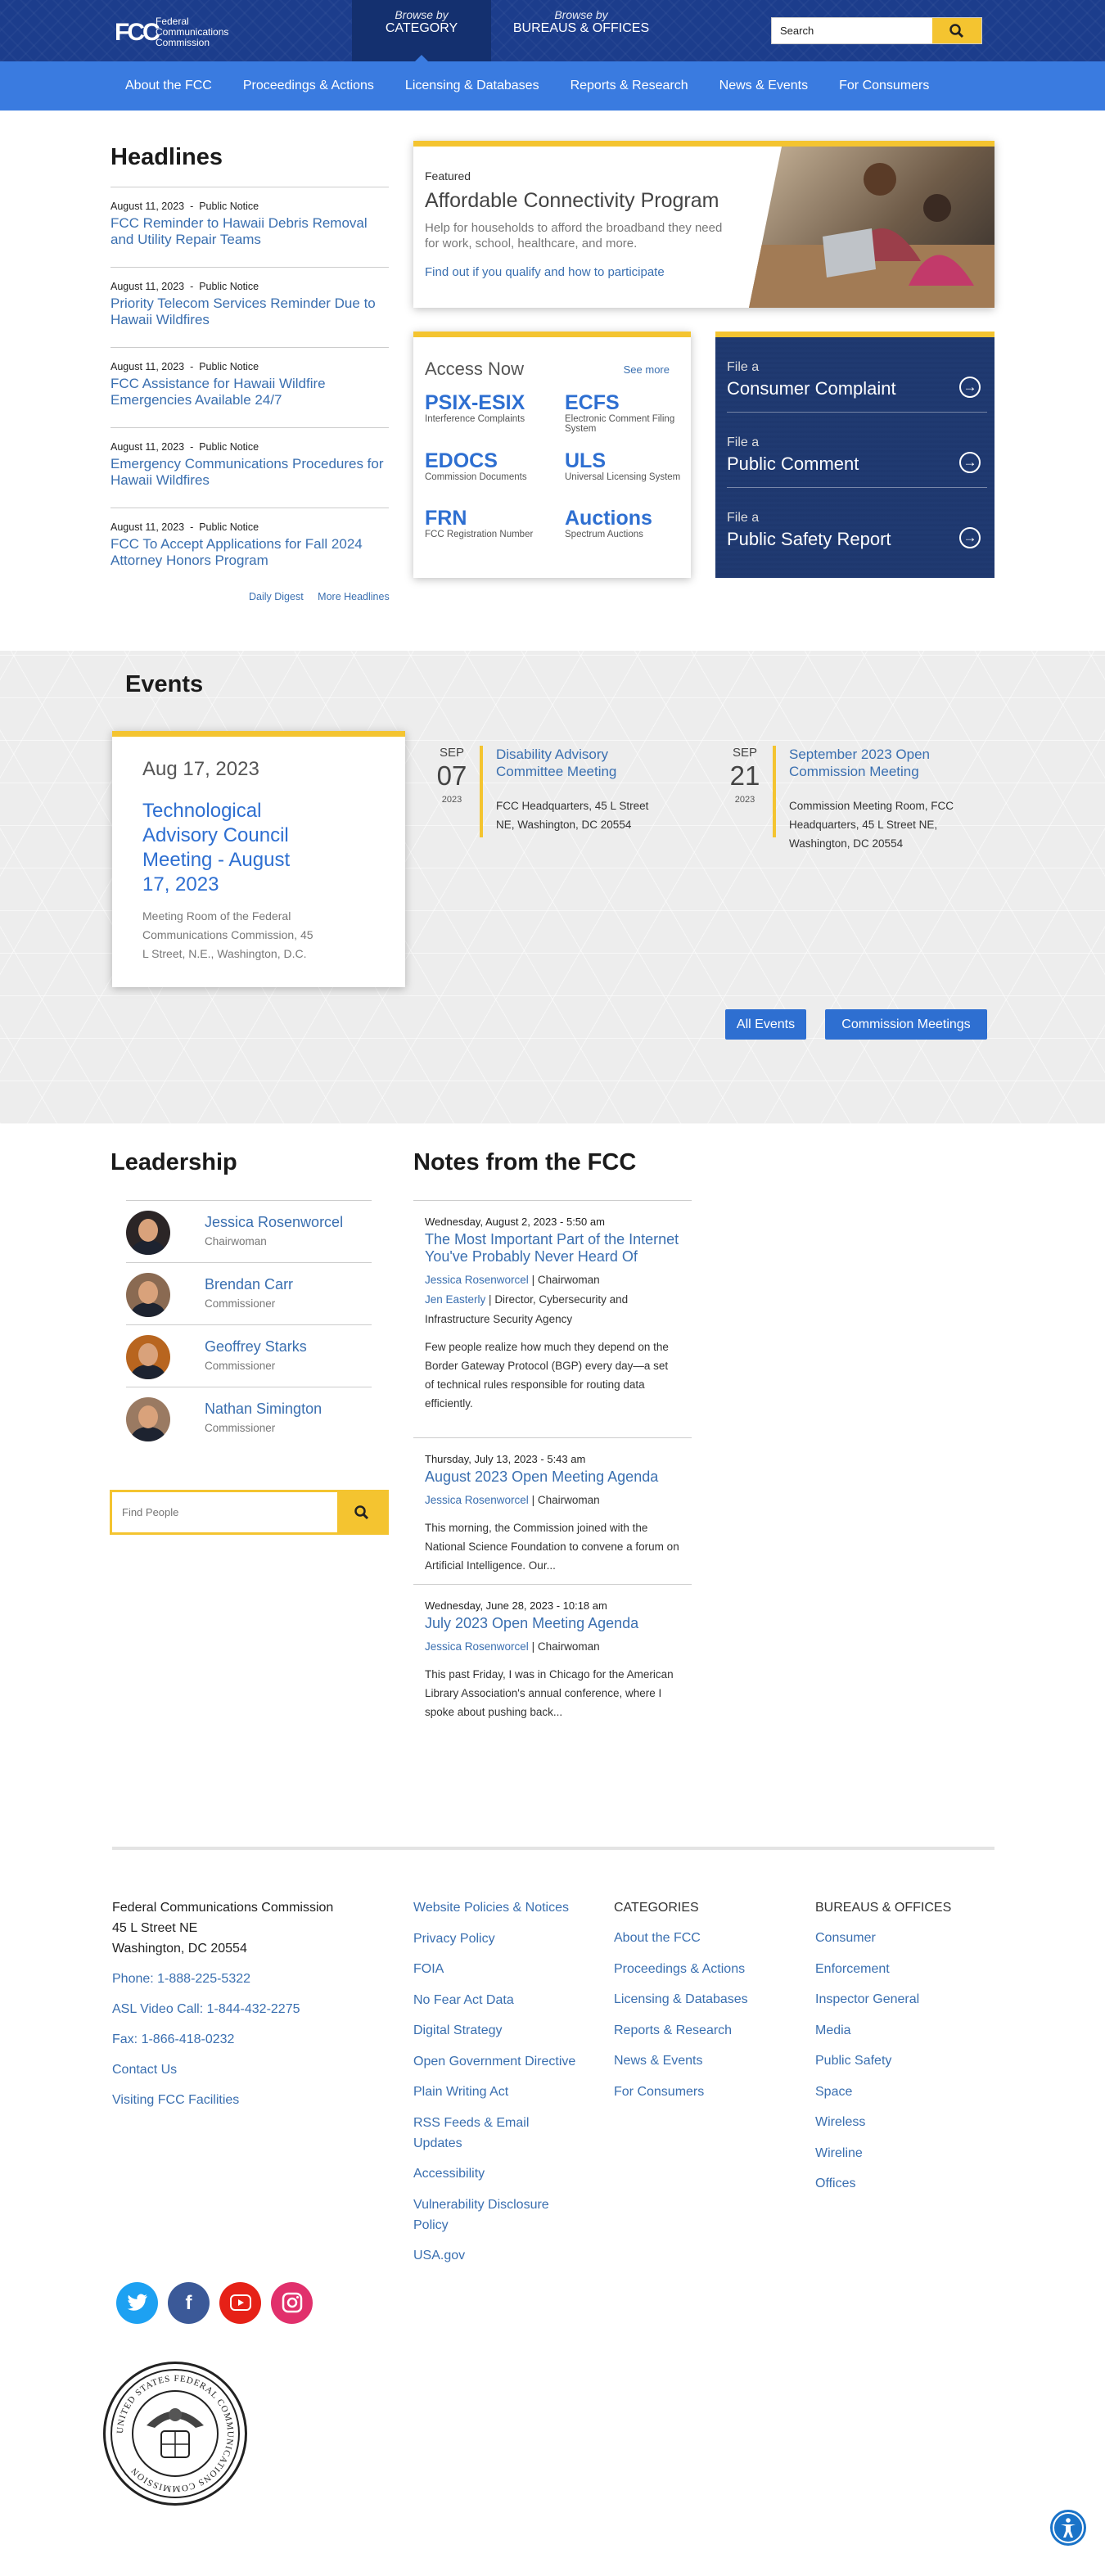 This screenshot has height=2576, width=1105. I want to click on event-title-link: Disability Advisory Committee Meeting, so click(582, 763).